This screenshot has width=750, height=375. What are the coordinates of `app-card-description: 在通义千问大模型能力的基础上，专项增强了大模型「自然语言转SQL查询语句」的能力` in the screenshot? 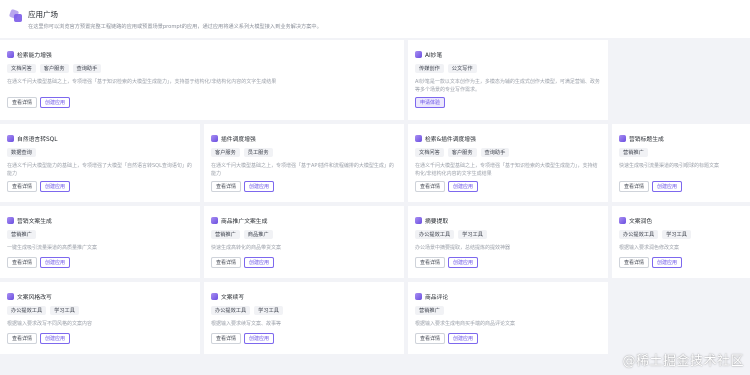 It's located at (99, 170).